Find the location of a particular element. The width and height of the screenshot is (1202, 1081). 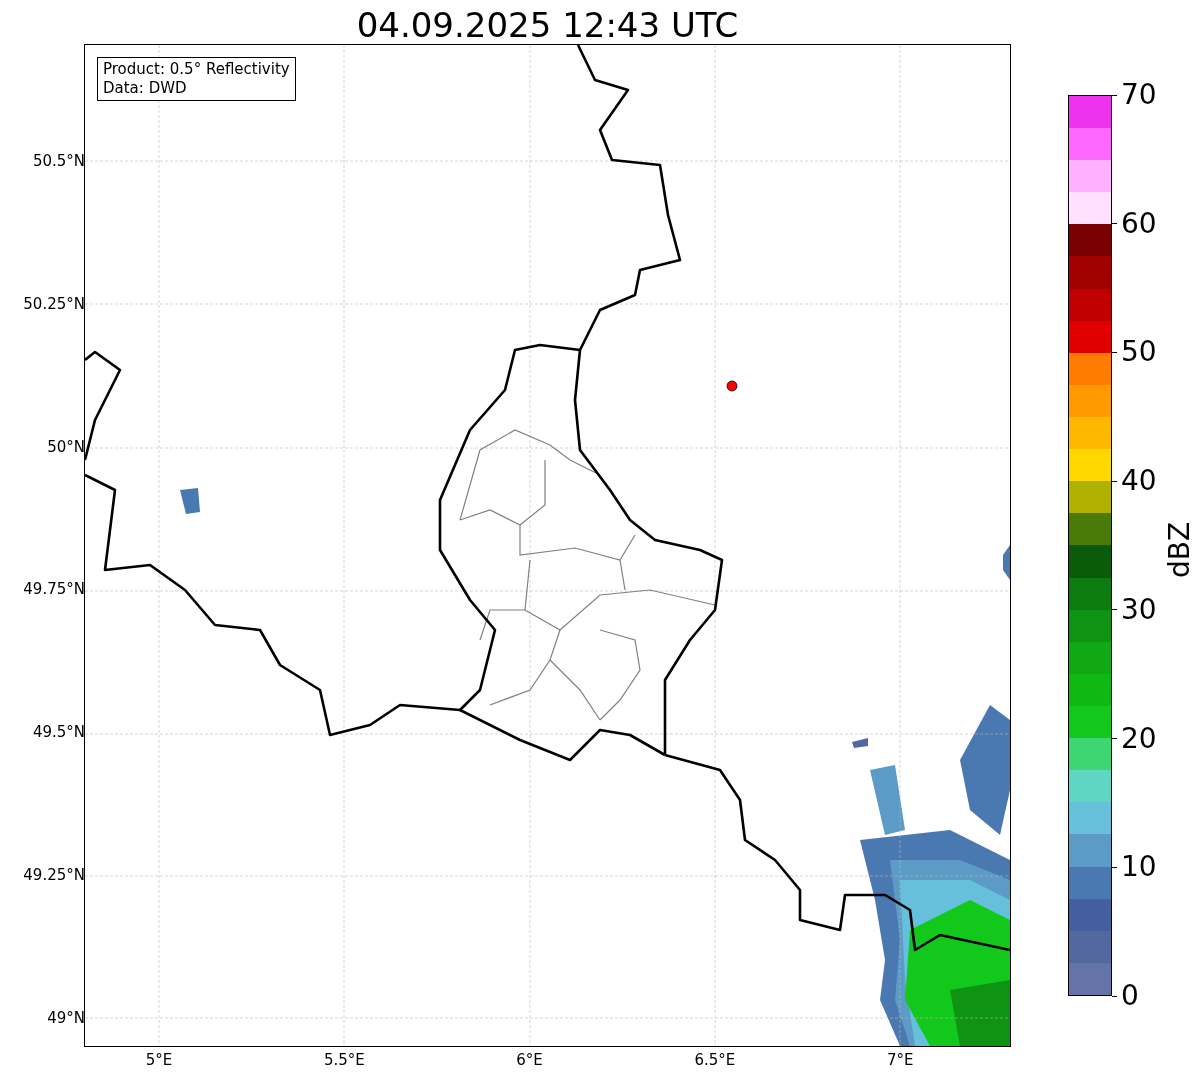

y-tick-label: 50°N is located at coordinates (66, 446).